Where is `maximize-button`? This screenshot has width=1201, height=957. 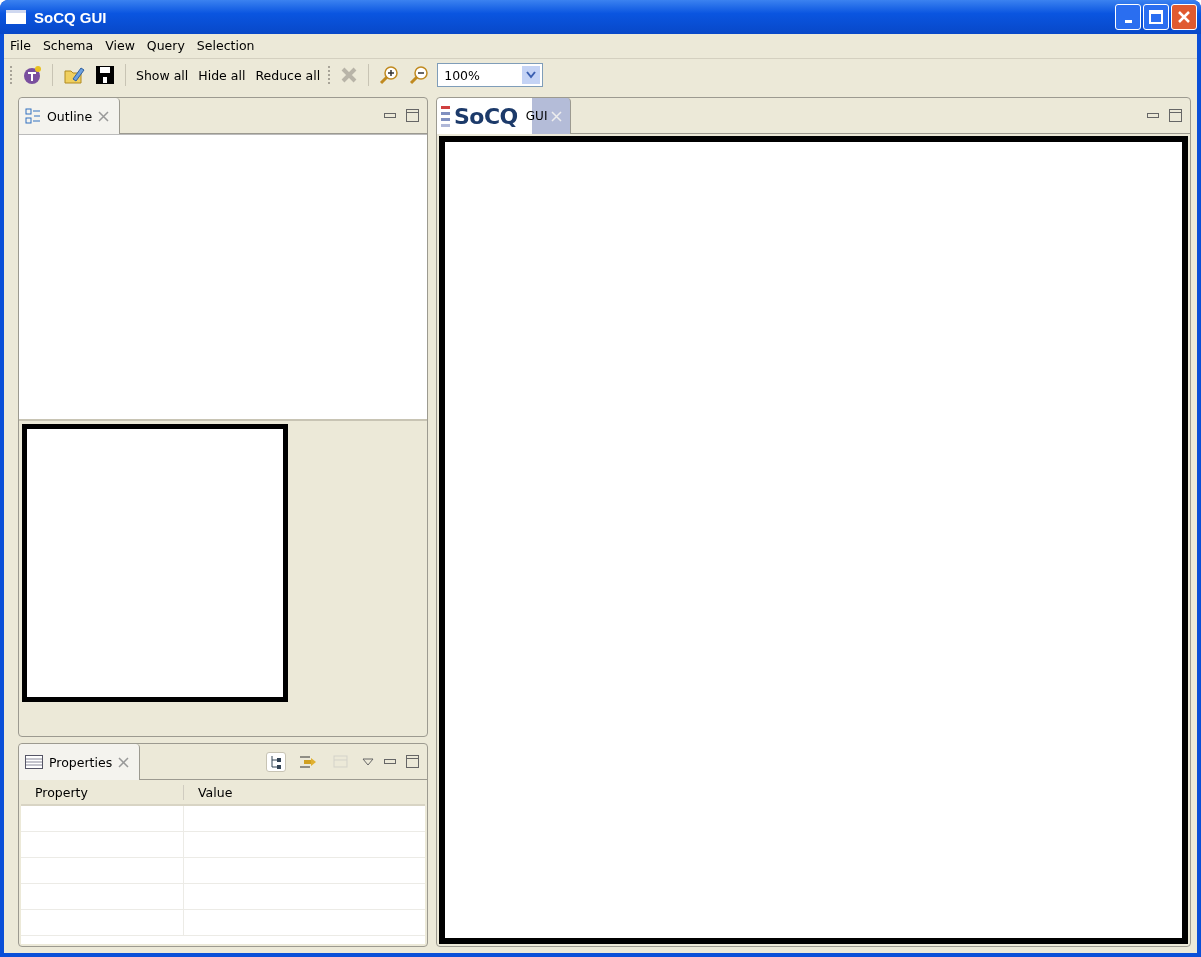
maximize-button is located at coordinates (1156, 17).